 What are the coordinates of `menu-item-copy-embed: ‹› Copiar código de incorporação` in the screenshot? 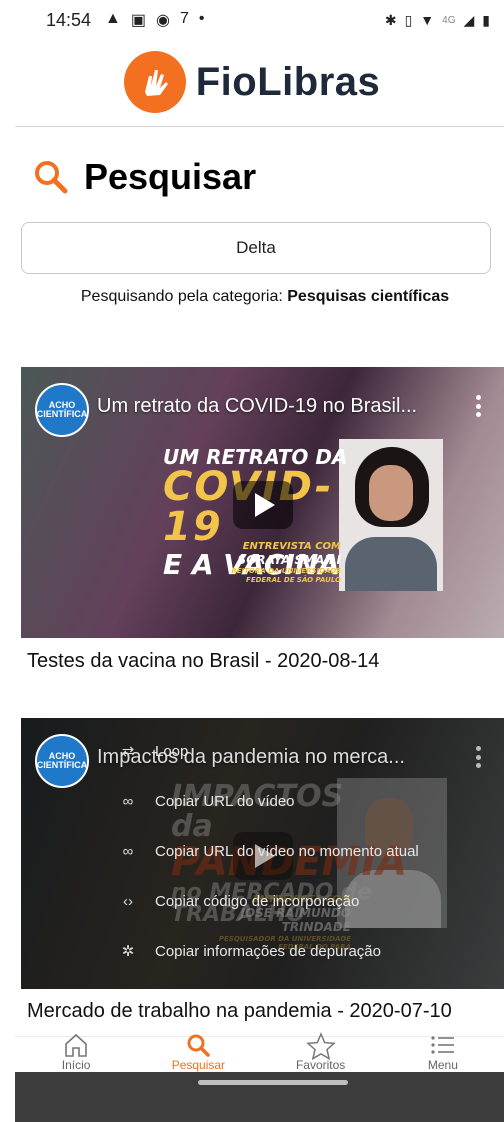 It's located at (238, 901).